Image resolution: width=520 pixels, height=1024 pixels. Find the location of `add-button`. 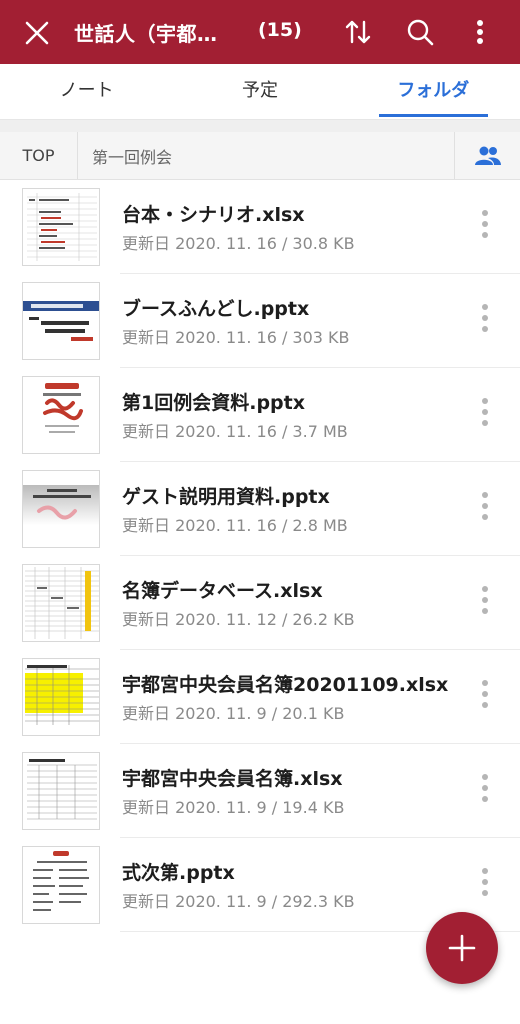

add-button is located at coordinates (462, 948).